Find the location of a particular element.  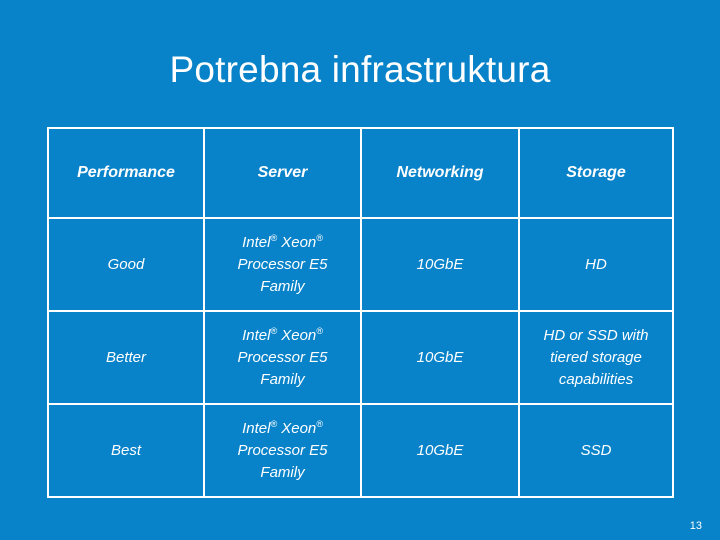

cell-networking-better: 10GbE is located at coordinates (440, 357).